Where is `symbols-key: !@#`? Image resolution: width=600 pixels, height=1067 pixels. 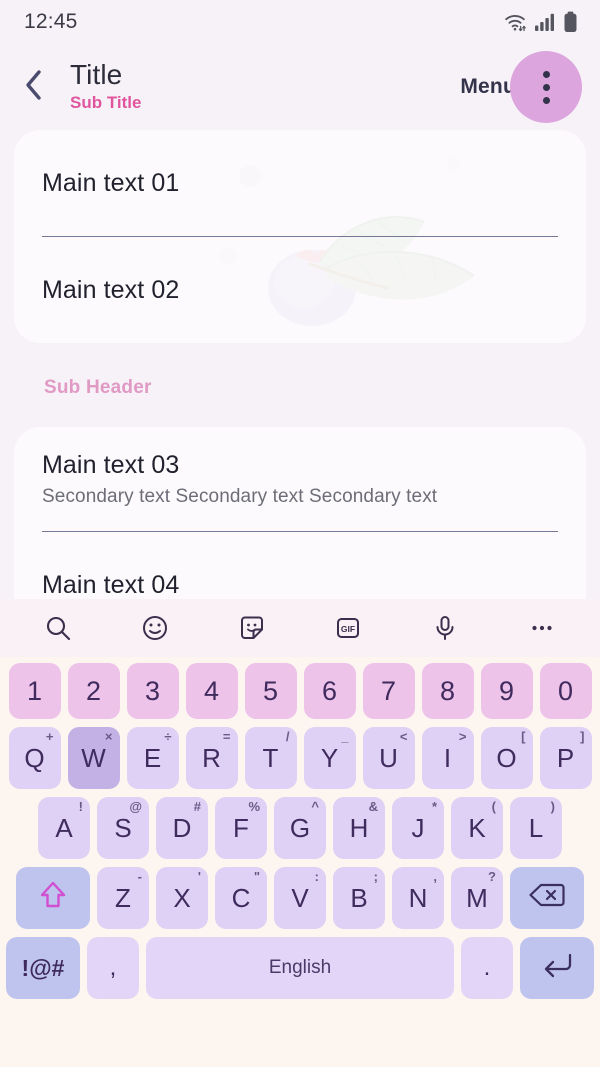
symbols-key: !@# is located at coordinates (43, 968).